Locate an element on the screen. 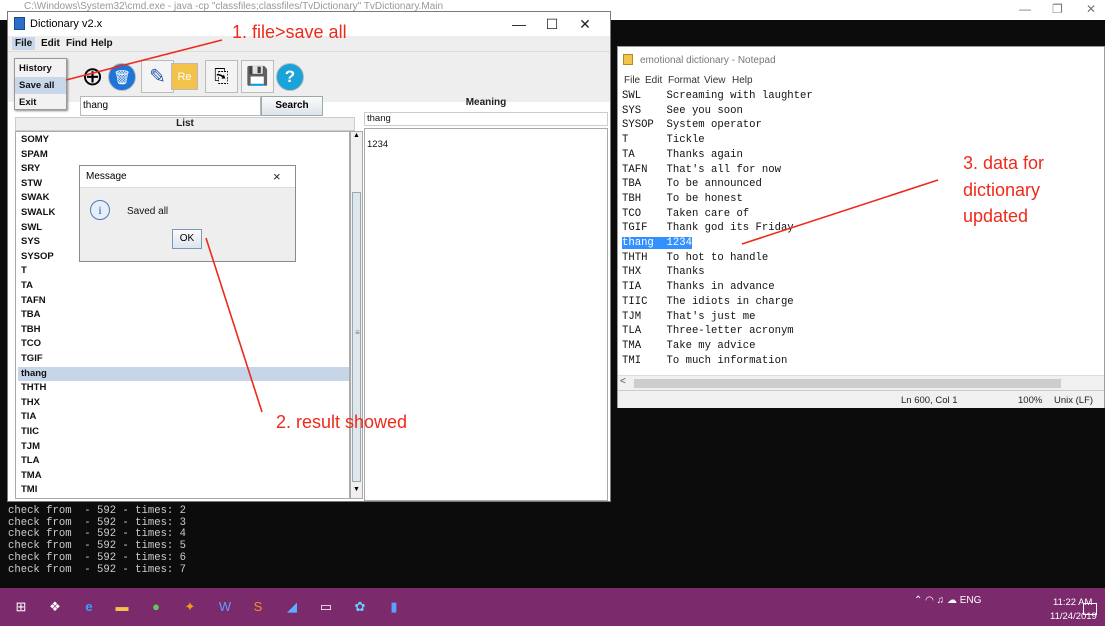  file-explorer-icon: ▬ is located at coordinates (122, 607).